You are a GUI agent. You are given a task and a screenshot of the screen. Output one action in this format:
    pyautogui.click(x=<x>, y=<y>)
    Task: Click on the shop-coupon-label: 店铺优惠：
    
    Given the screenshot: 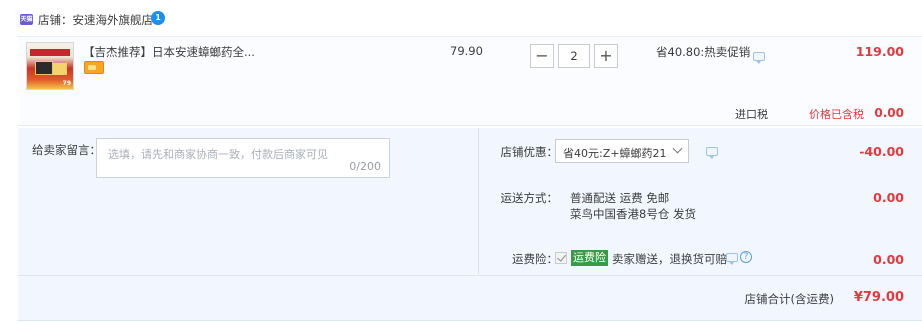 What is the action you would take?
    pyautogui.click(x=529, y=152)
    